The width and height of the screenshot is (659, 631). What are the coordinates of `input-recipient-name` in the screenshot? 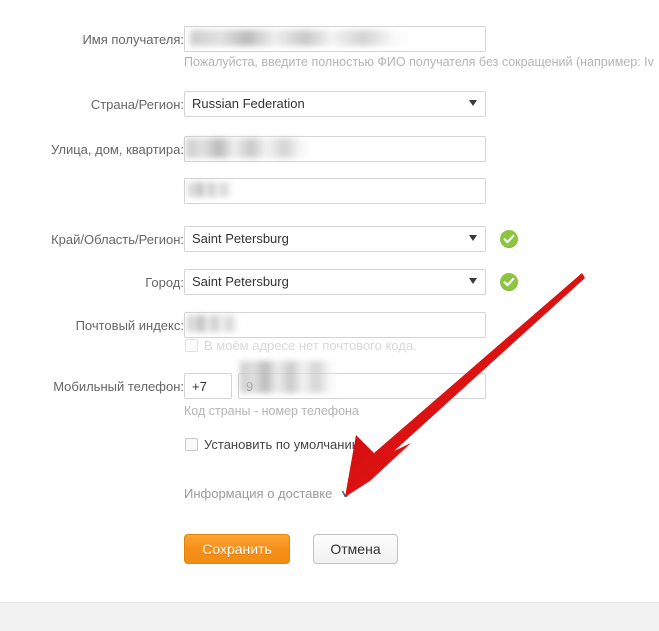 It's located at (335, 39).